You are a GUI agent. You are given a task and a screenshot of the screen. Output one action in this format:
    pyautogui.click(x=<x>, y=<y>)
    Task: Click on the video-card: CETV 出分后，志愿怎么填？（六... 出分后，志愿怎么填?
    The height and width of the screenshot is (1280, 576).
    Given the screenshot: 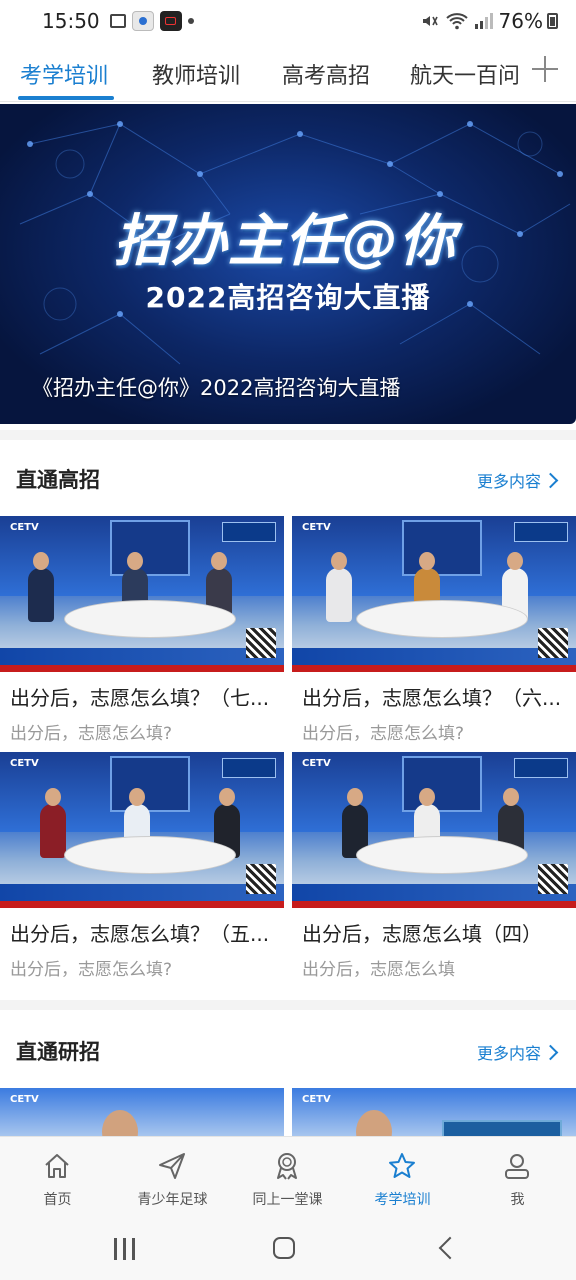 What is the action you would take?
    pyautogui.click(x=434, y=630)
    